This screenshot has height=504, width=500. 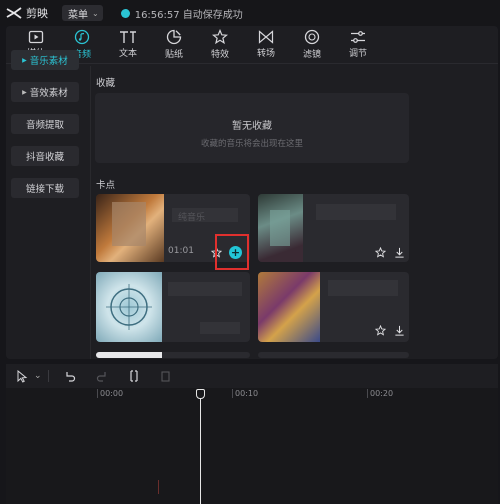 What do you see at coordinates (312, 37) in the screenshot?
I see `filter-icon` at bounding box center [312, 37].